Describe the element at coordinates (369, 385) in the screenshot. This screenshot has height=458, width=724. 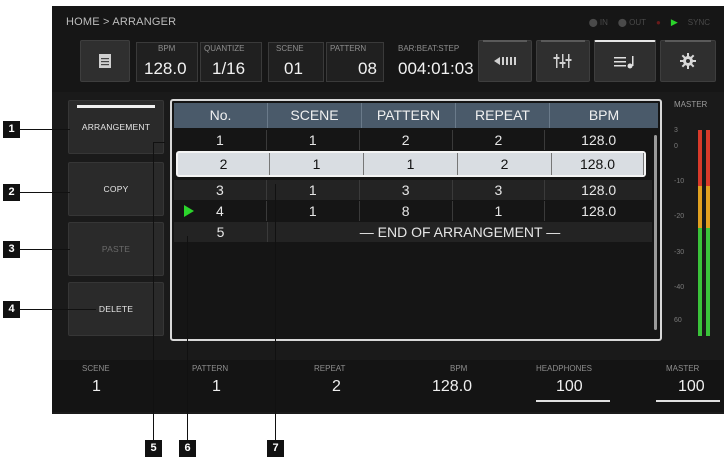
I see `bottom-repeat: REPEAT 2` at that location.